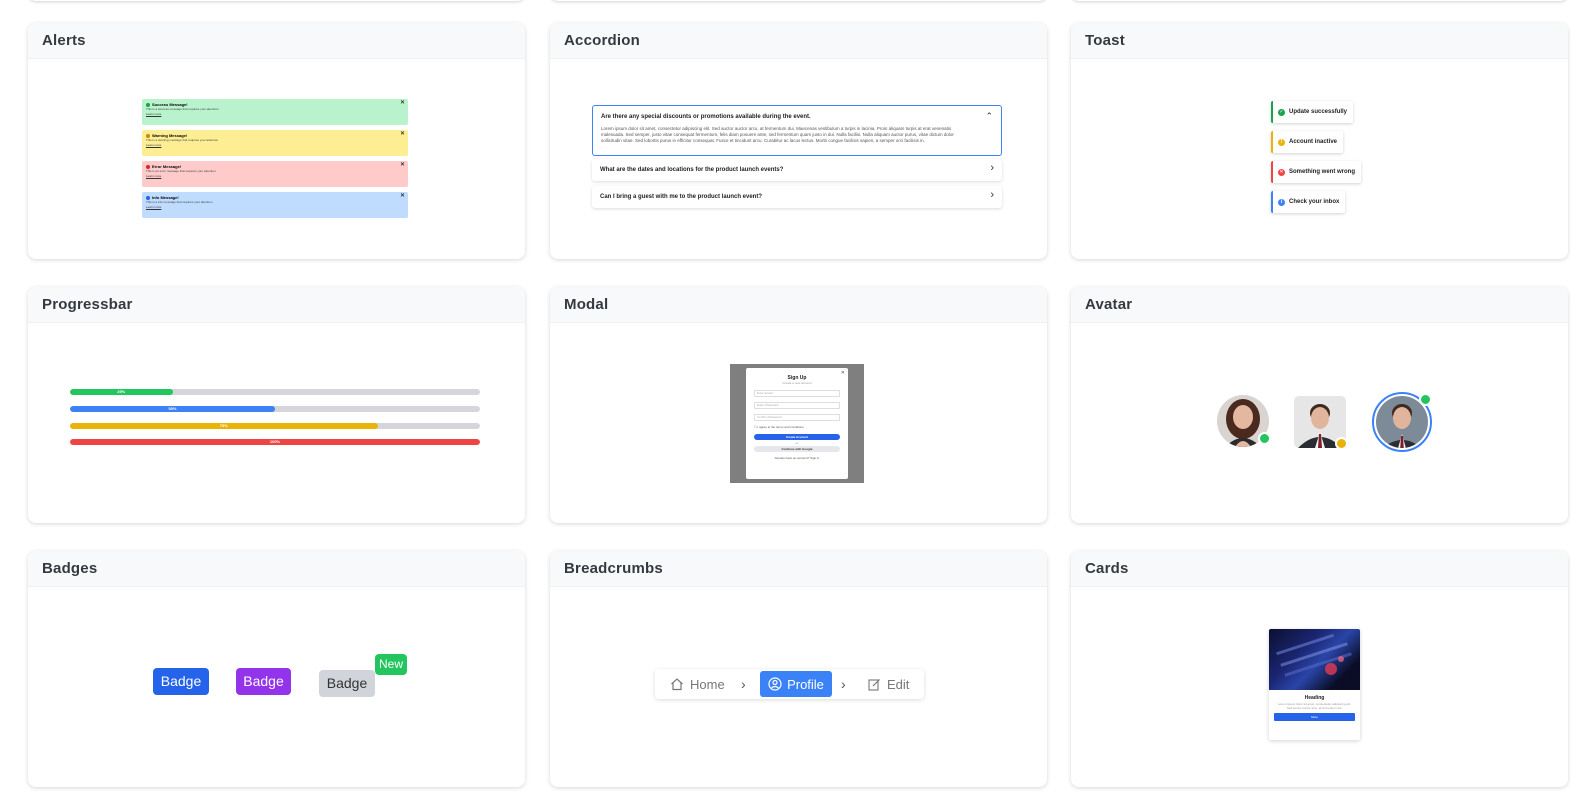 This screenshot has width=1591, height=812. What do you see at coordinates (1281, 202) in the screenshot?
I see `info-icon: i` at bounding box center [1281, 202].